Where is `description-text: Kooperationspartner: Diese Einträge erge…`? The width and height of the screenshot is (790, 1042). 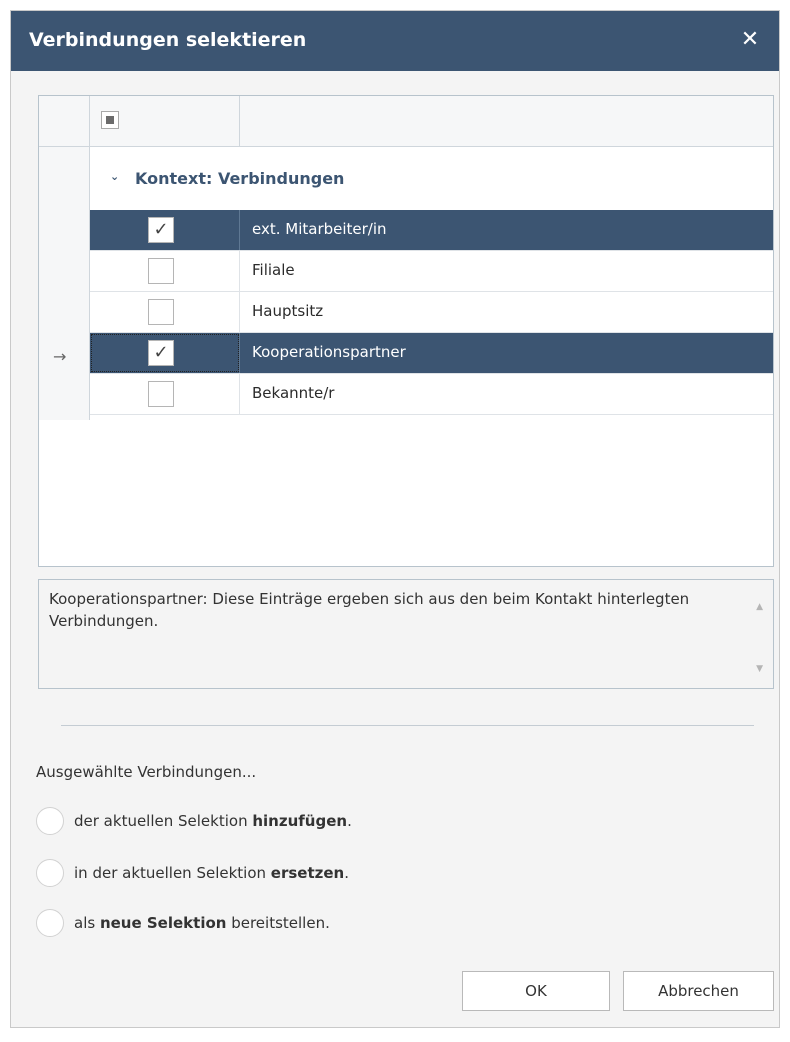 description-text: Kooperationspartner: Diese Einträge erge… is located at coordinates (369, 610).